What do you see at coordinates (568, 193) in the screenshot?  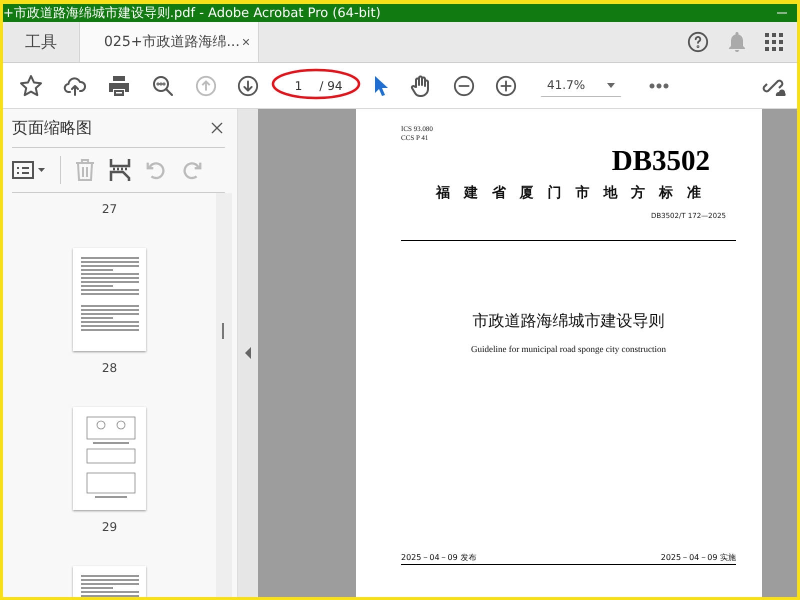 I see `standard-header: 福 建 省 厦 门 市 地 方 标 准` at bounding box center [568, 193].